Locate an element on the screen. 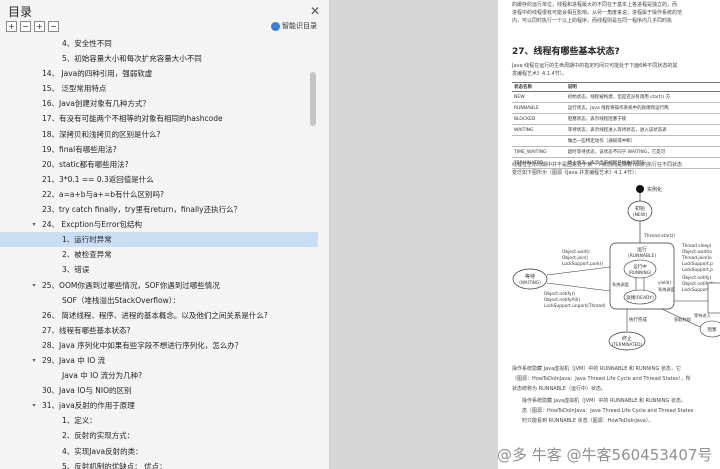  table-cell: RUNNABLE is located at coordinates (539, 108).